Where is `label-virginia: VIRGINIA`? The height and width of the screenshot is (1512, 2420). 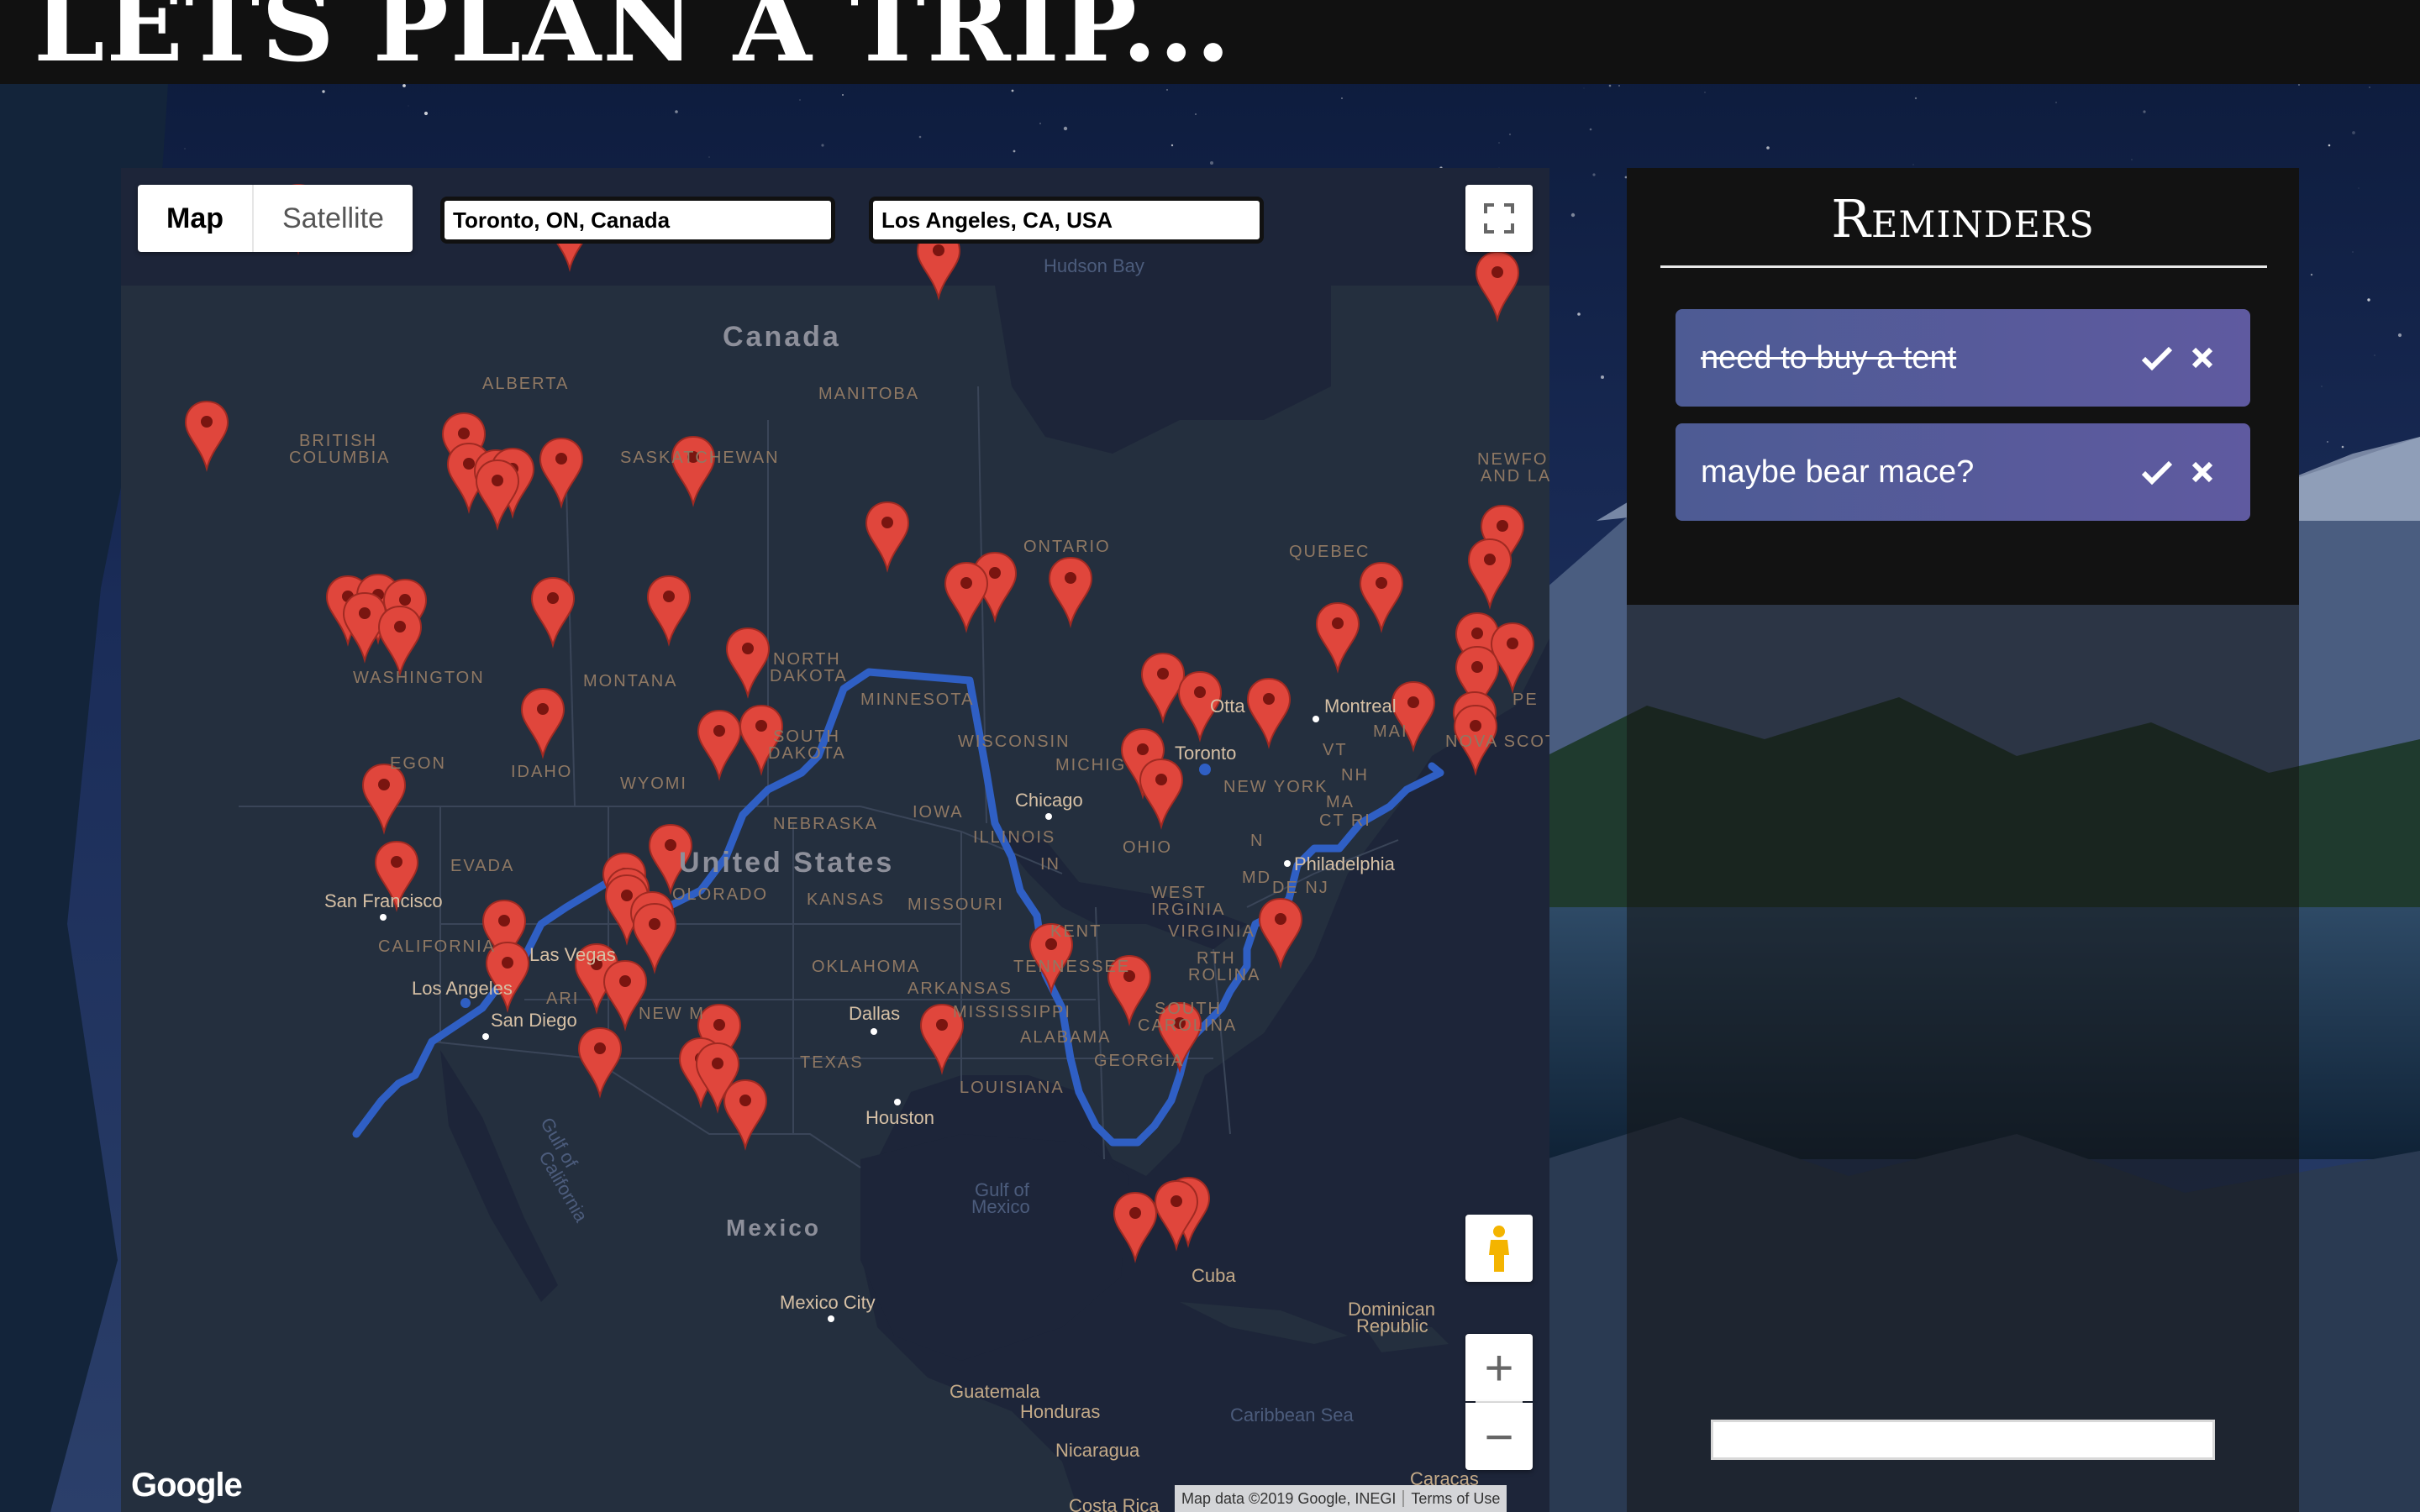 label-virginia: VIRGINIA is located at coordinates (1211, 931).